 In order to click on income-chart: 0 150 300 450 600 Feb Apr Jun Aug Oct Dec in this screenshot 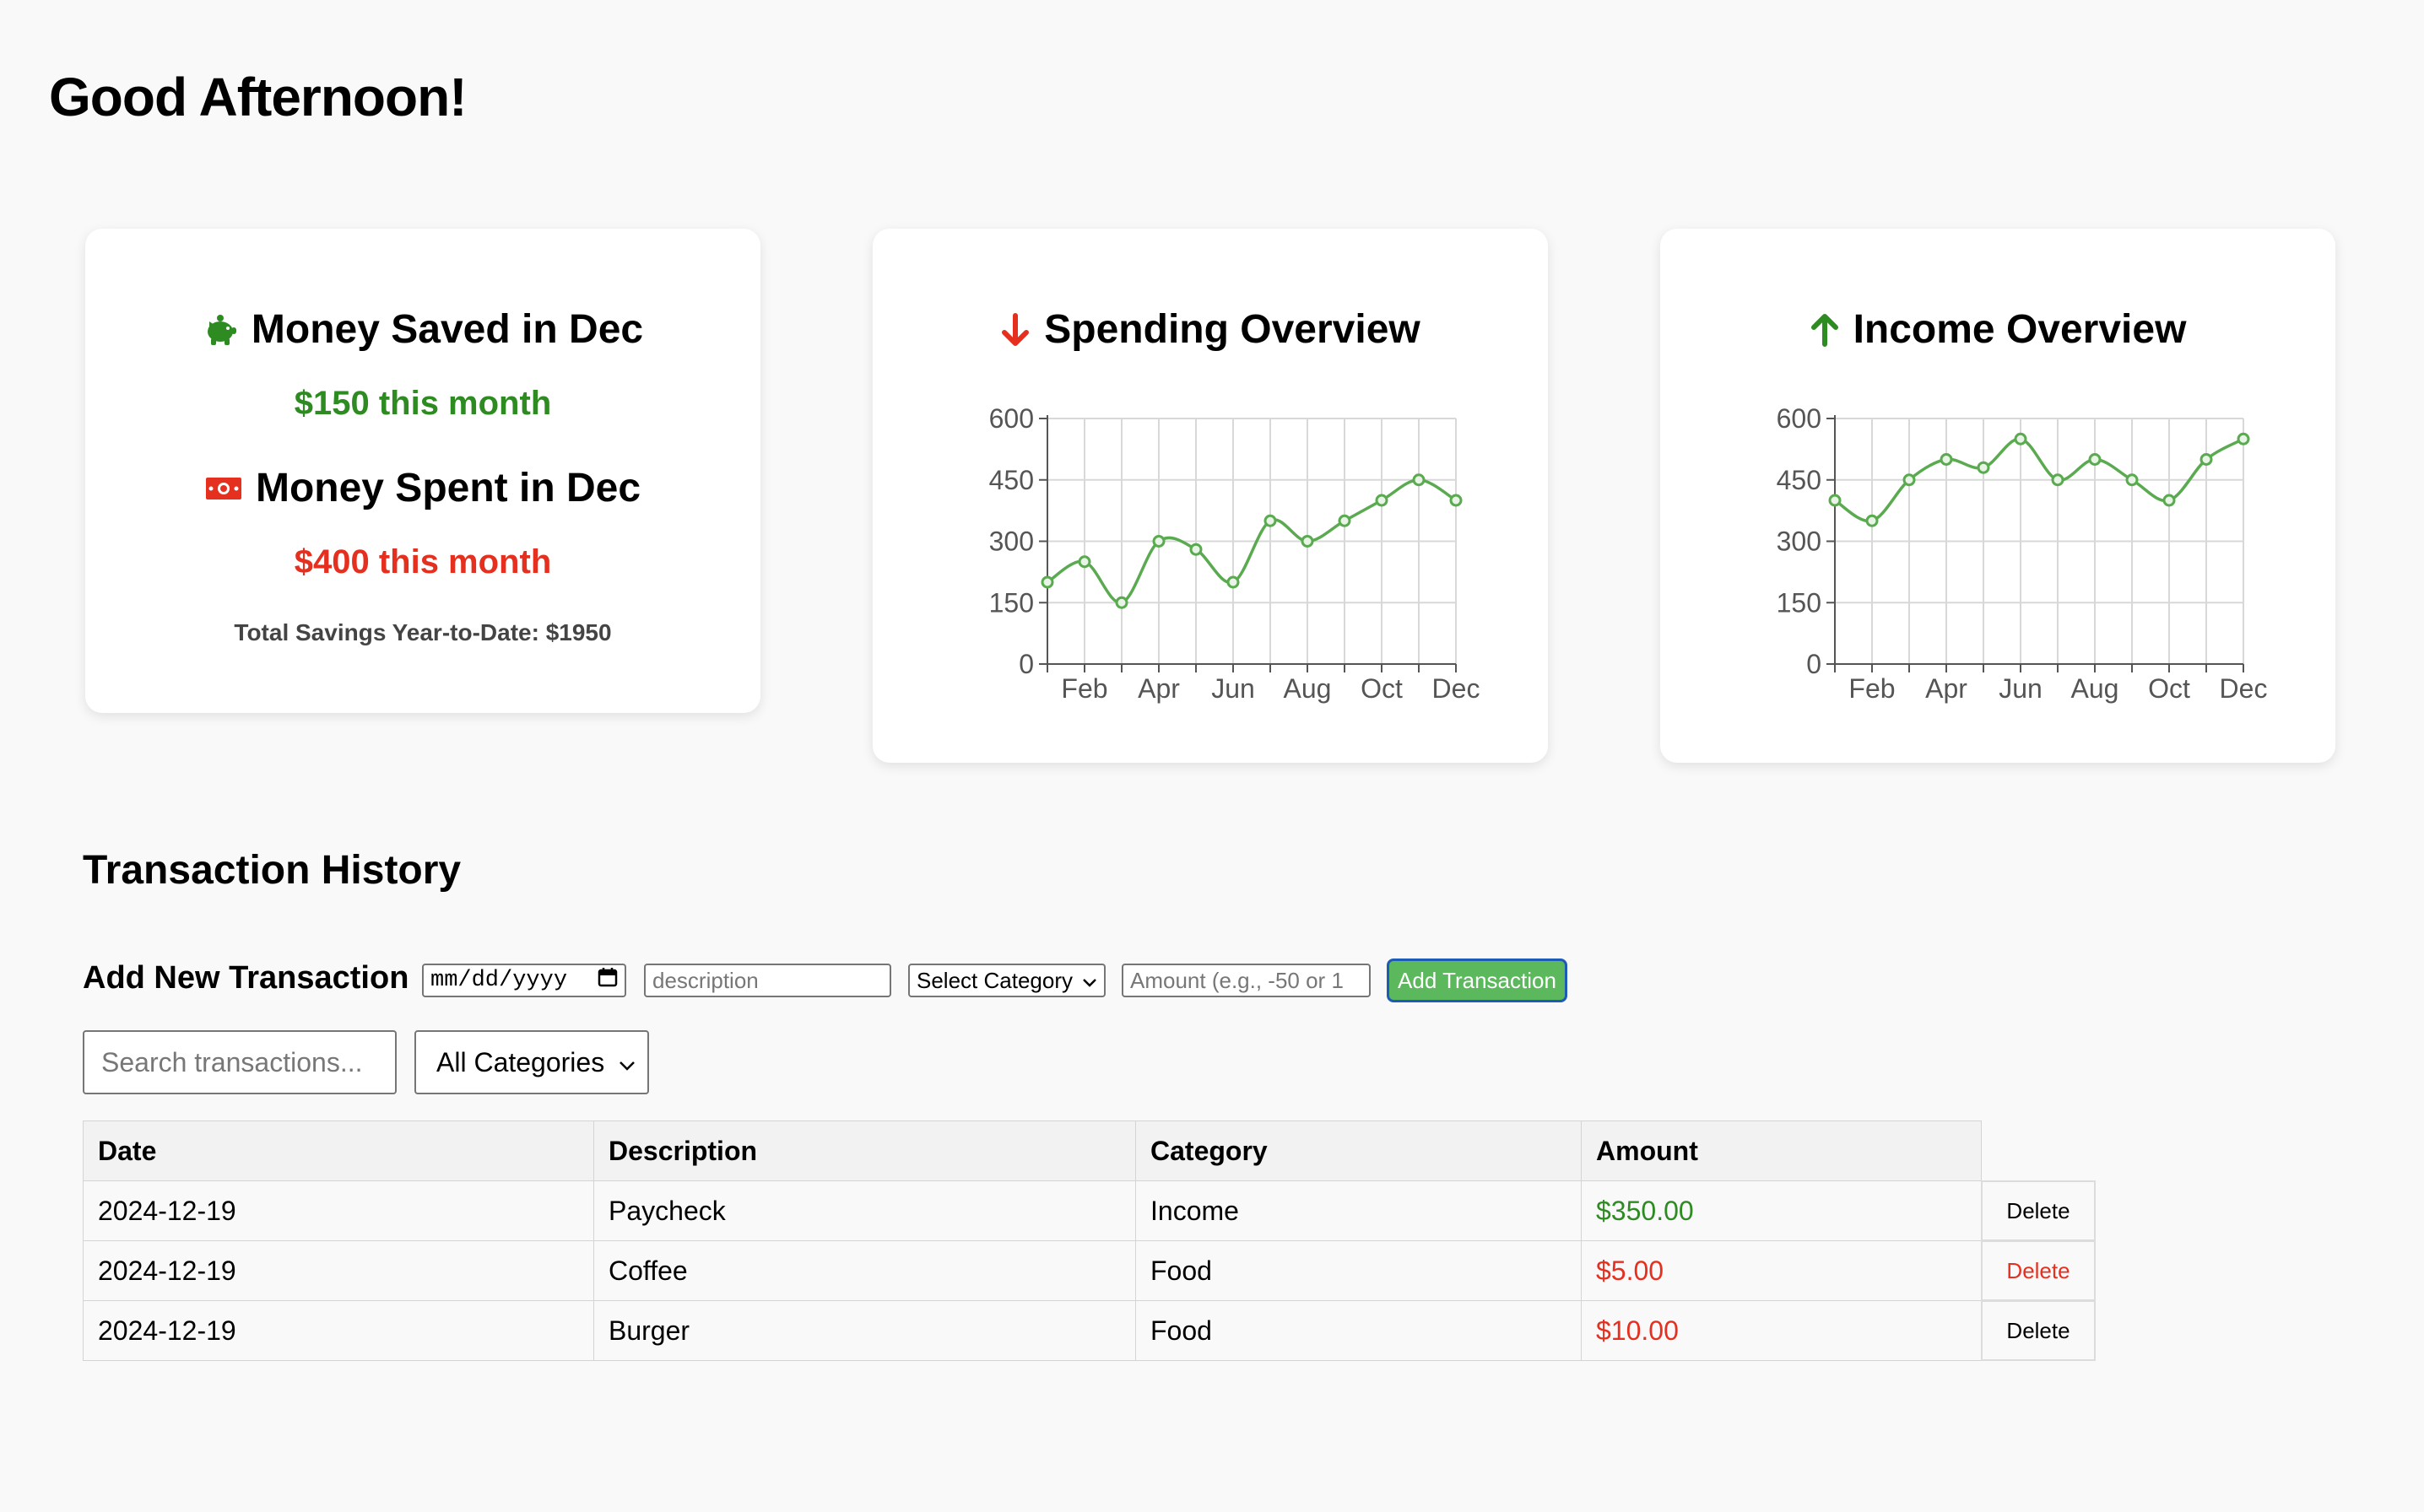, I will do `click(2023, 553)`.